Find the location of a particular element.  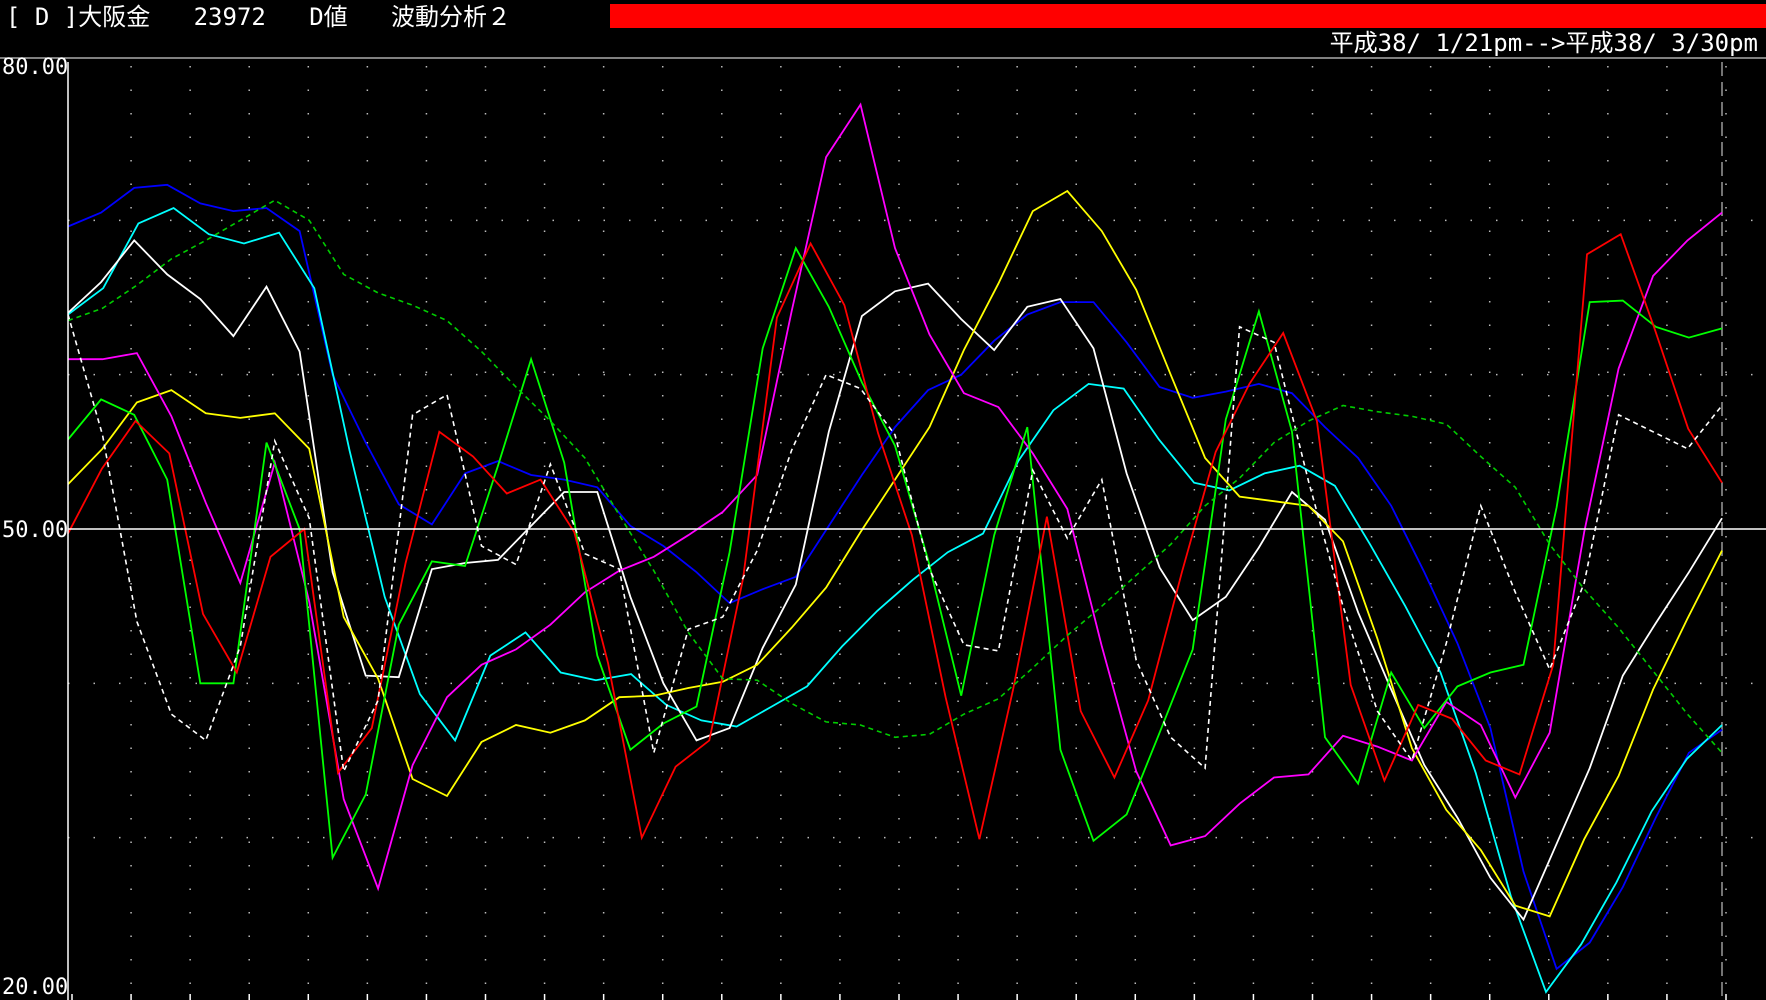

y-tick-label: 50.00 is located at coordinates (35, 530).